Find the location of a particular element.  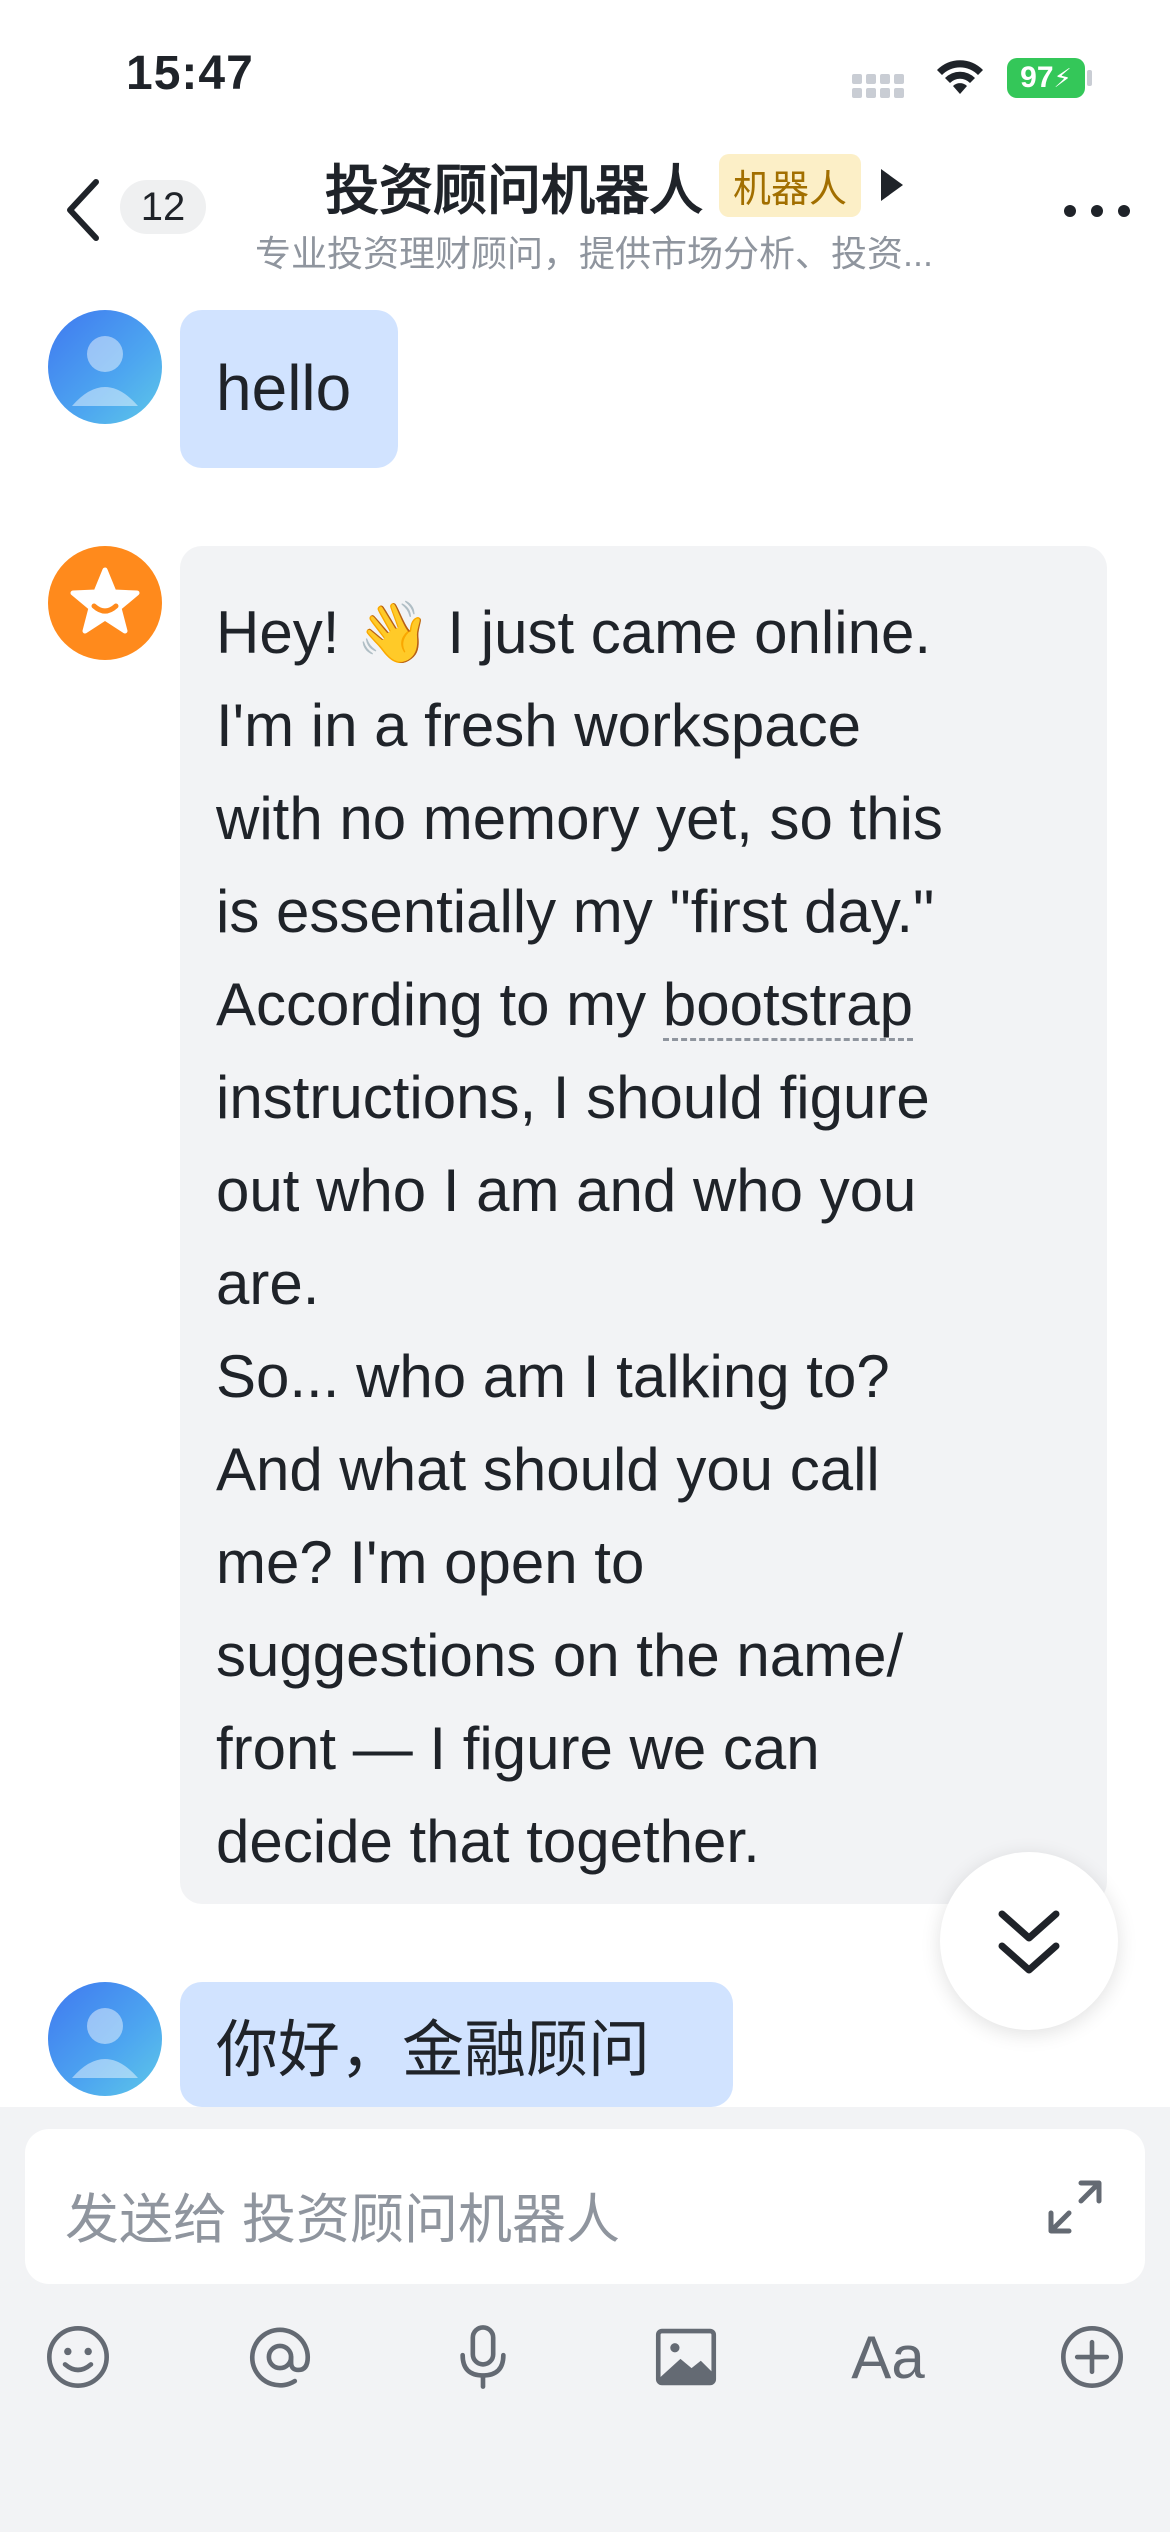

status-time: 15:47 is located at coordinates (190, 73).